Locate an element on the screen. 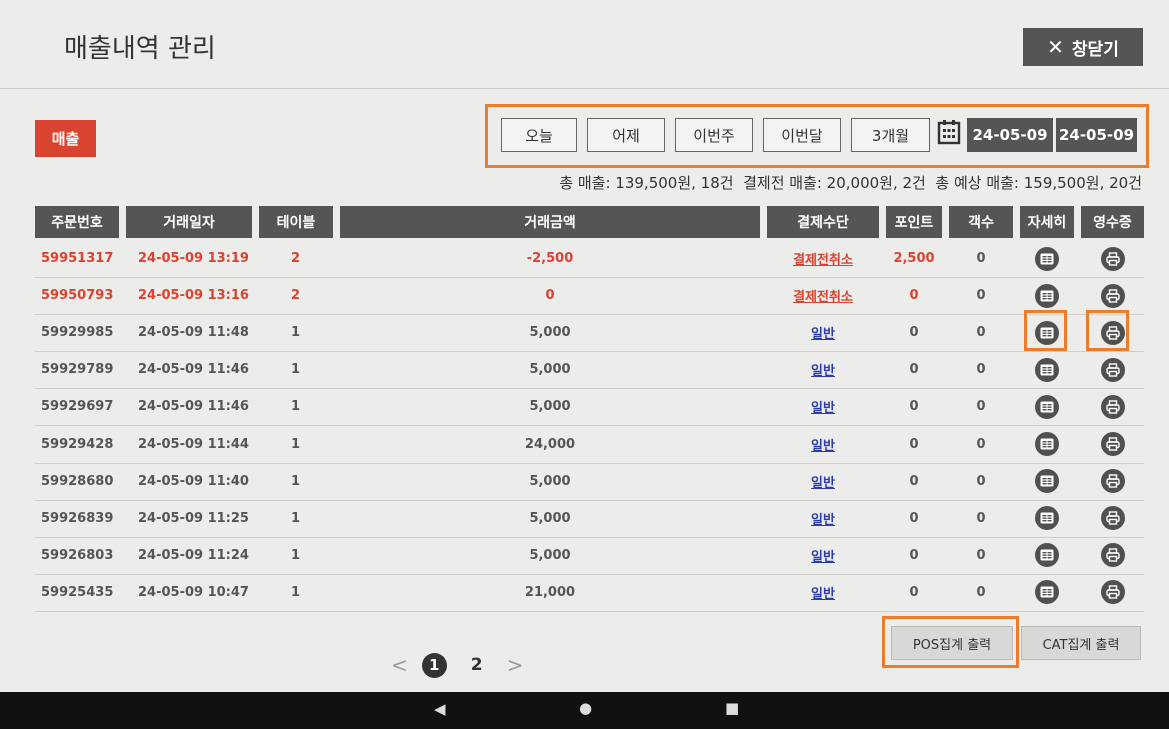 The image size is (1169, 729). next-page-button: > is located at coordinates (515, 665).